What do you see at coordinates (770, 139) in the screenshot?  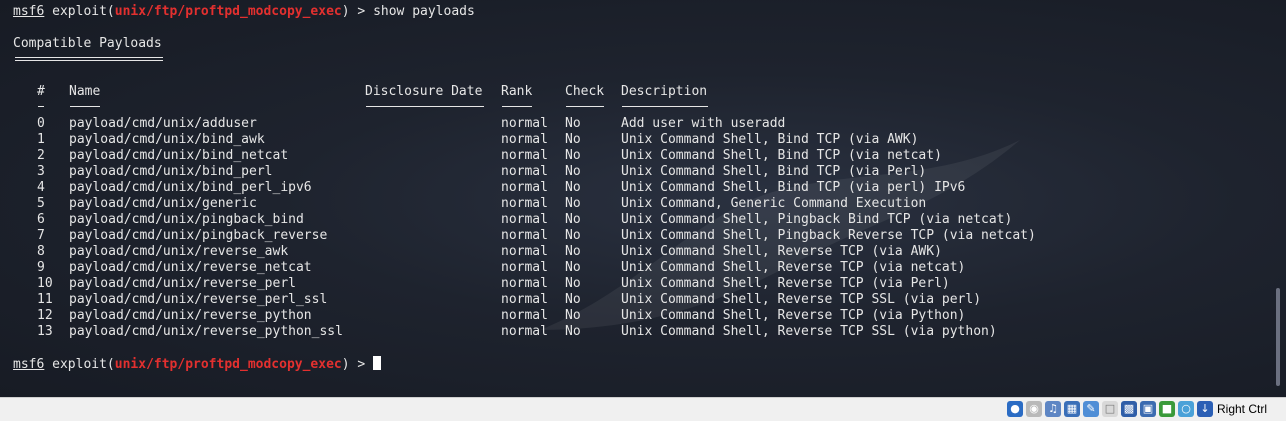 I see `cell-description: Unix Command Shell, Bind TCP (via AWK)` at bounding box center [770, 139].